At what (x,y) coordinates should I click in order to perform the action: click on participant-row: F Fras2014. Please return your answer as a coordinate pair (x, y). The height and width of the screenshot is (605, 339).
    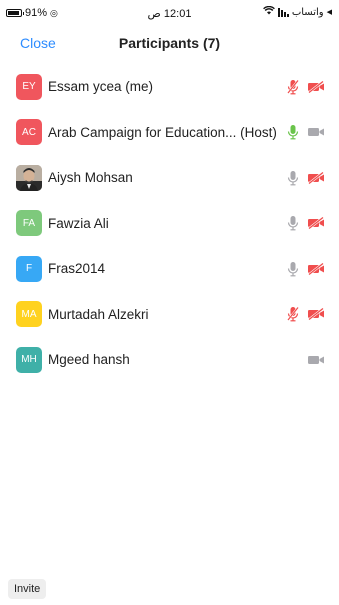
    Looking at the image, I should click on (169, 269).